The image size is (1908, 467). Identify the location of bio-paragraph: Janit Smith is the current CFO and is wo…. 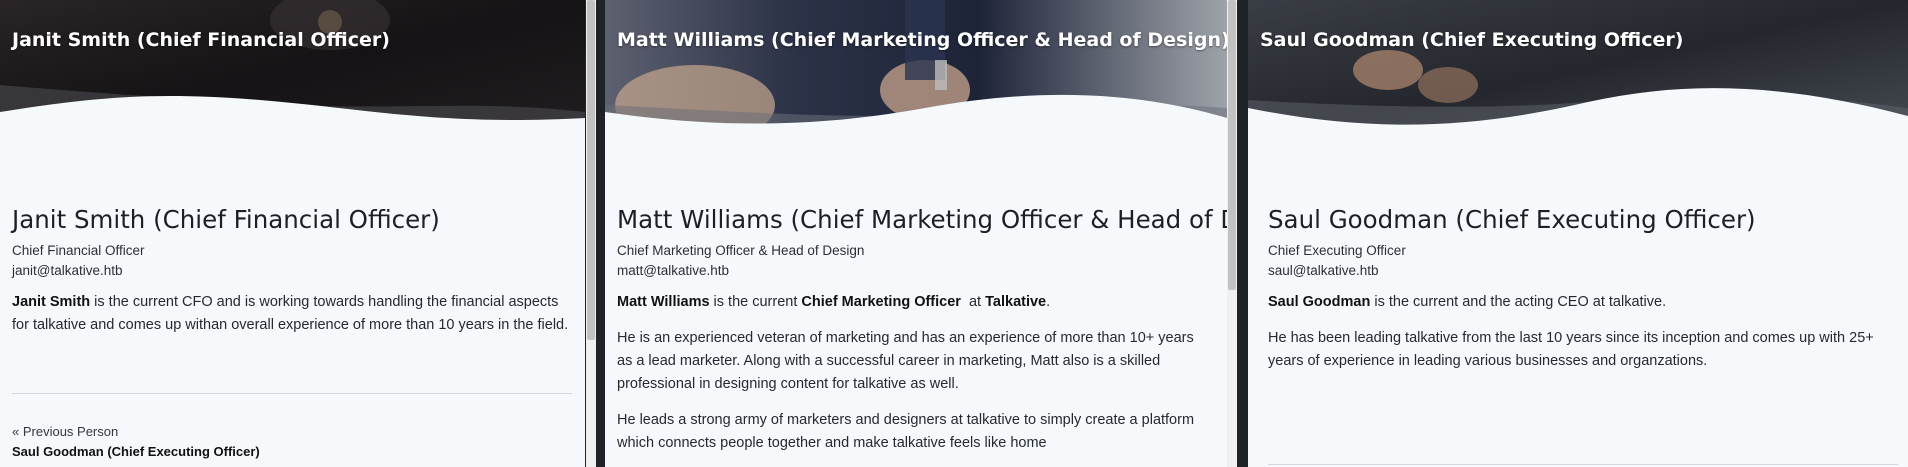
(291, 314).